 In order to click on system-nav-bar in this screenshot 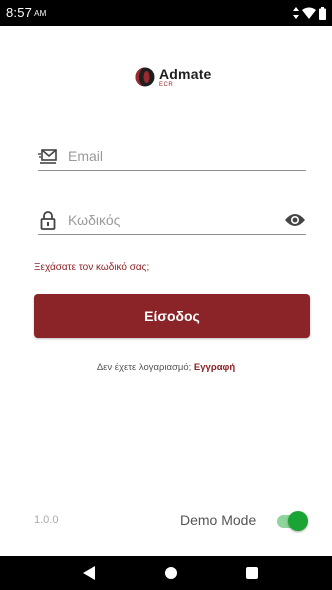, I will do `click(166, 573)`.